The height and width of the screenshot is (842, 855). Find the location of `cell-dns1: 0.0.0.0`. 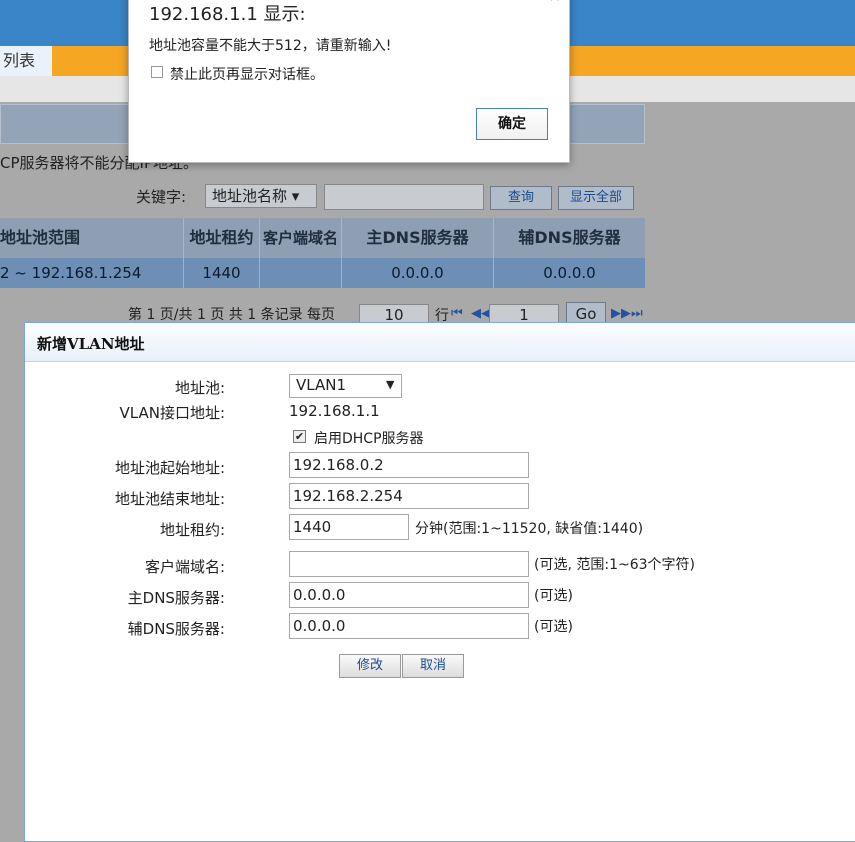

cell-dns1: 0.0.0.0 is located at coordinates (418, 273).